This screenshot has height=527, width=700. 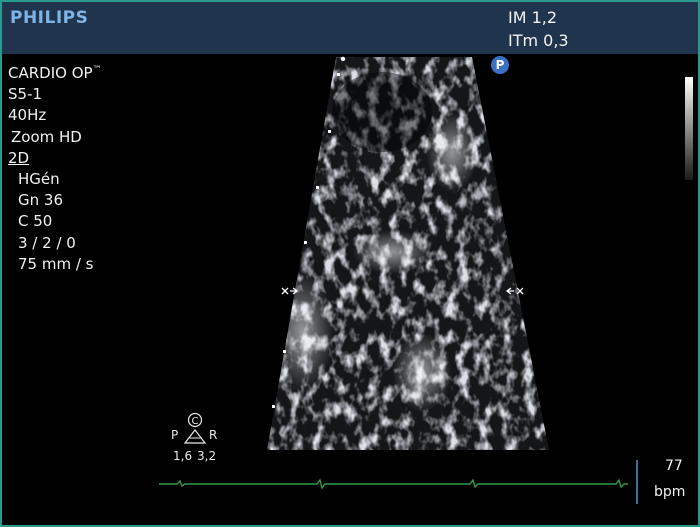 I want to click on heart-rate-value: 77, so click(x=674, y=466).